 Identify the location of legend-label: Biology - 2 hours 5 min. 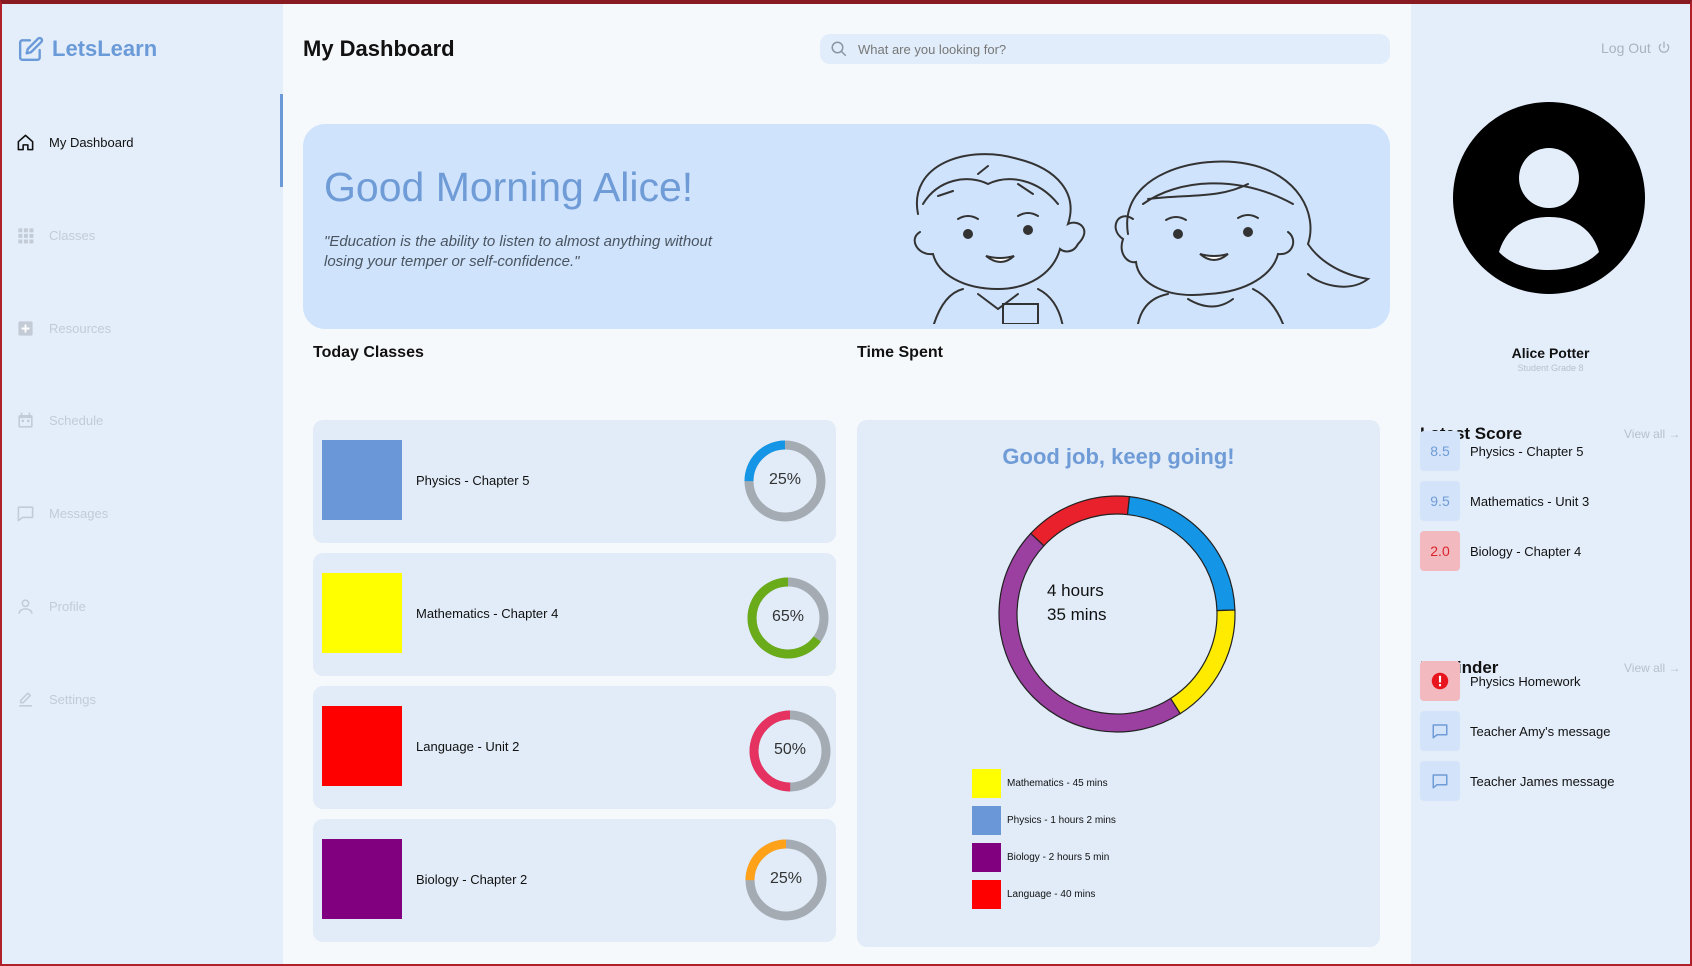
(1058, 857).